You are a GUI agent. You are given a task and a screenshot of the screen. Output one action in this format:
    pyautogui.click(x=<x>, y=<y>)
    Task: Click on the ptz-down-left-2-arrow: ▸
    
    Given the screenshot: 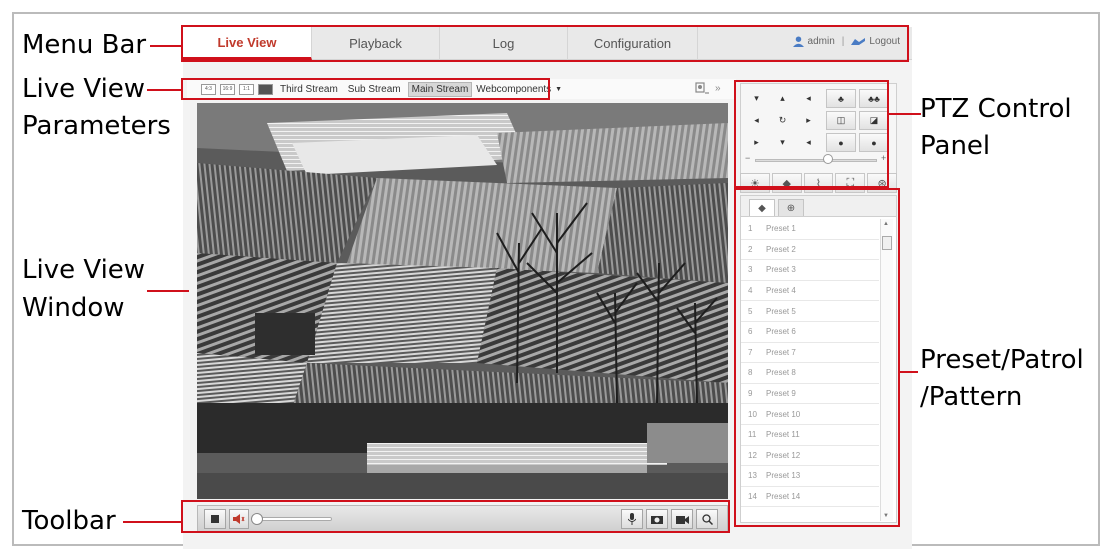 What is the action you would take?
    pyautogui.click(x=756, y=142)
    